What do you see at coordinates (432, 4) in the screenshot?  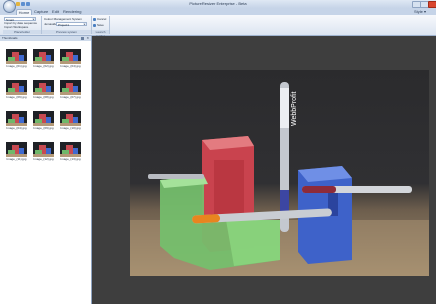 I see `close-button` at bounding box center [432, 4].